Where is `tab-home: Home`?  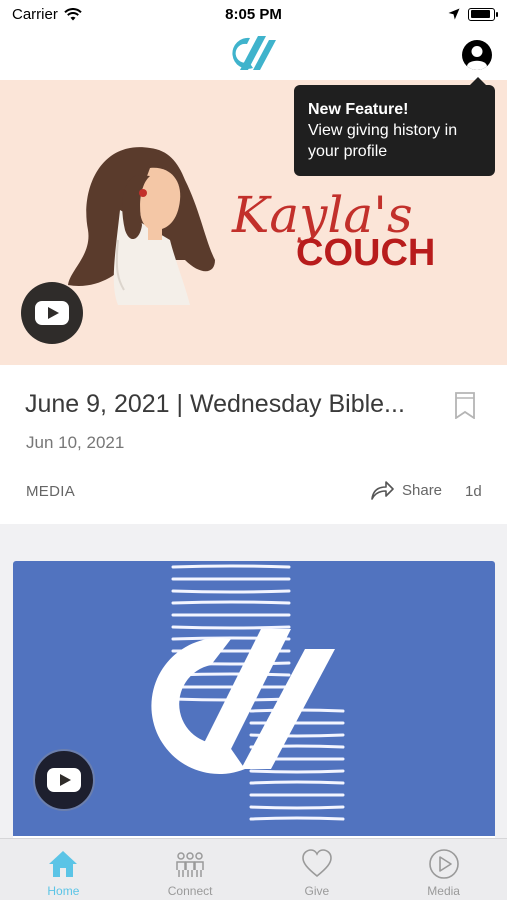
tab-home: Home is located at coordinates (63, 869).